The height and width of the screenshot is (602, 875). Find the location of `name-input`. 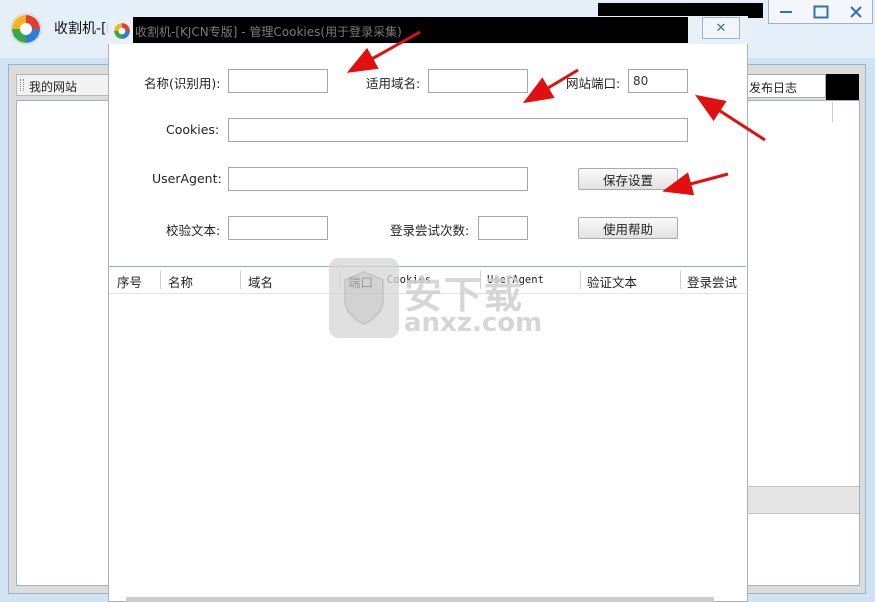

name-input is located at coordinates (278, 81).